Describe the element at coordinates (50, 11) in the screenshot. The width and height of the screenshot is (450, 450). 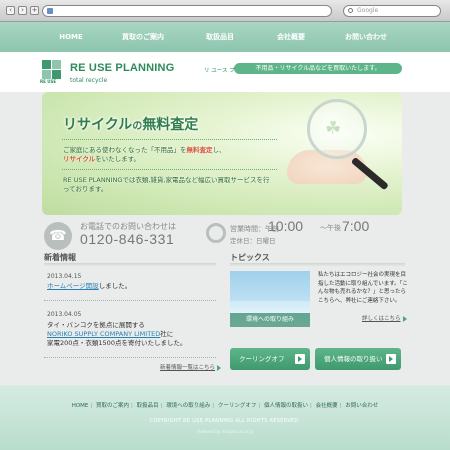
I see `site-icon` at that location.